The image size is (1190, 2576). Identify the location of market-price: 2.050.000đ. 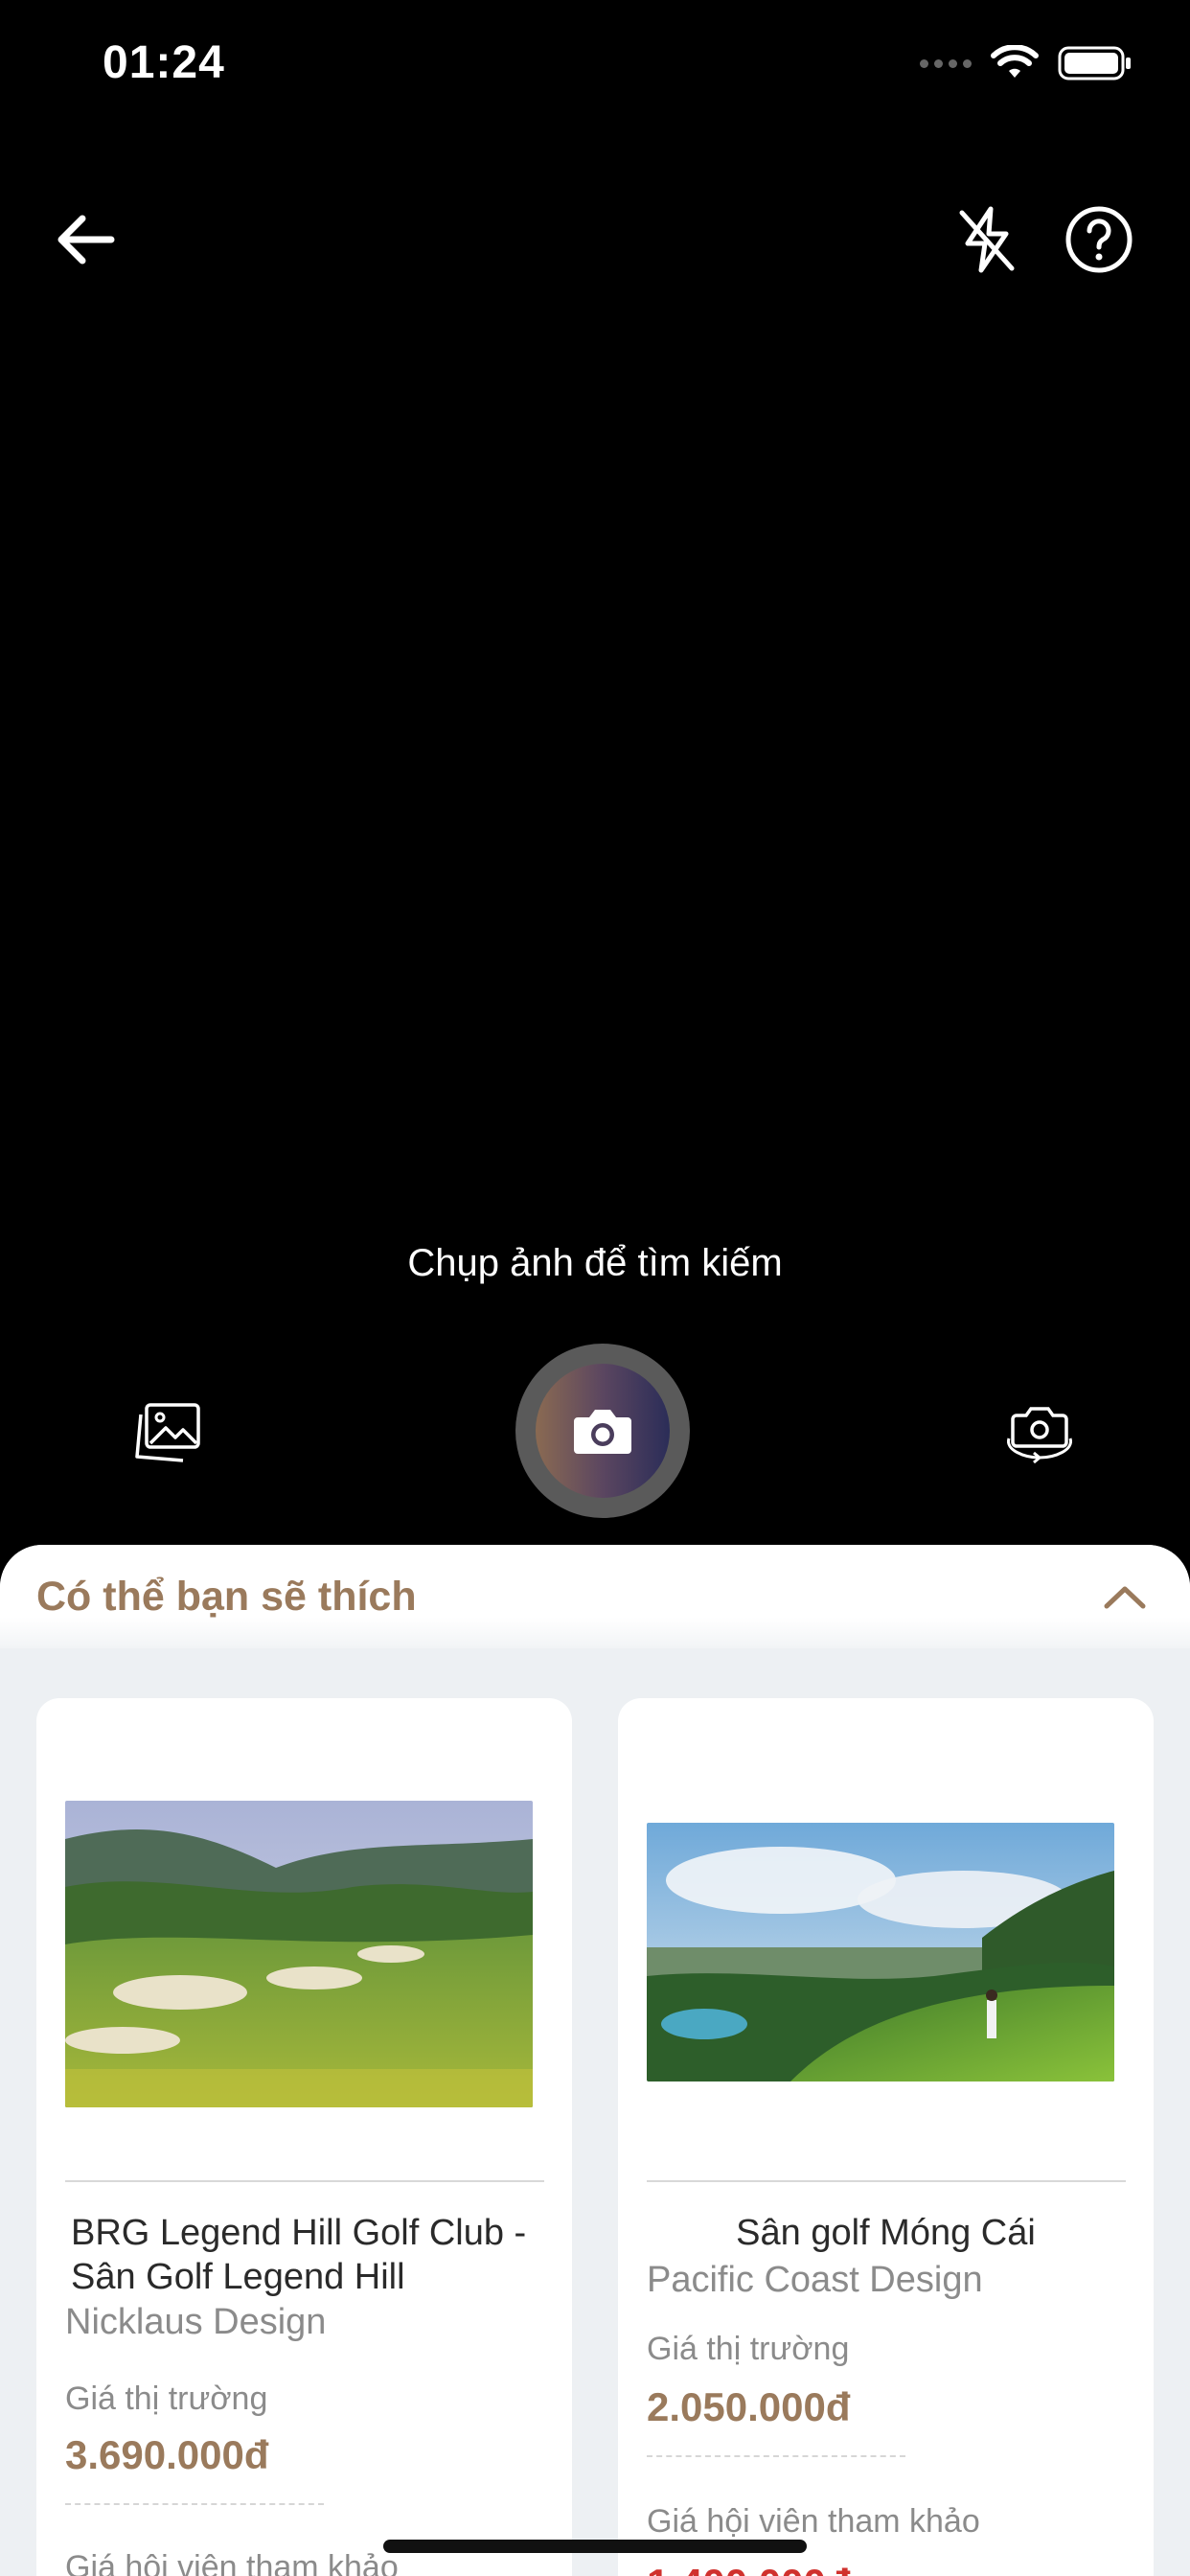
(749, 2406).